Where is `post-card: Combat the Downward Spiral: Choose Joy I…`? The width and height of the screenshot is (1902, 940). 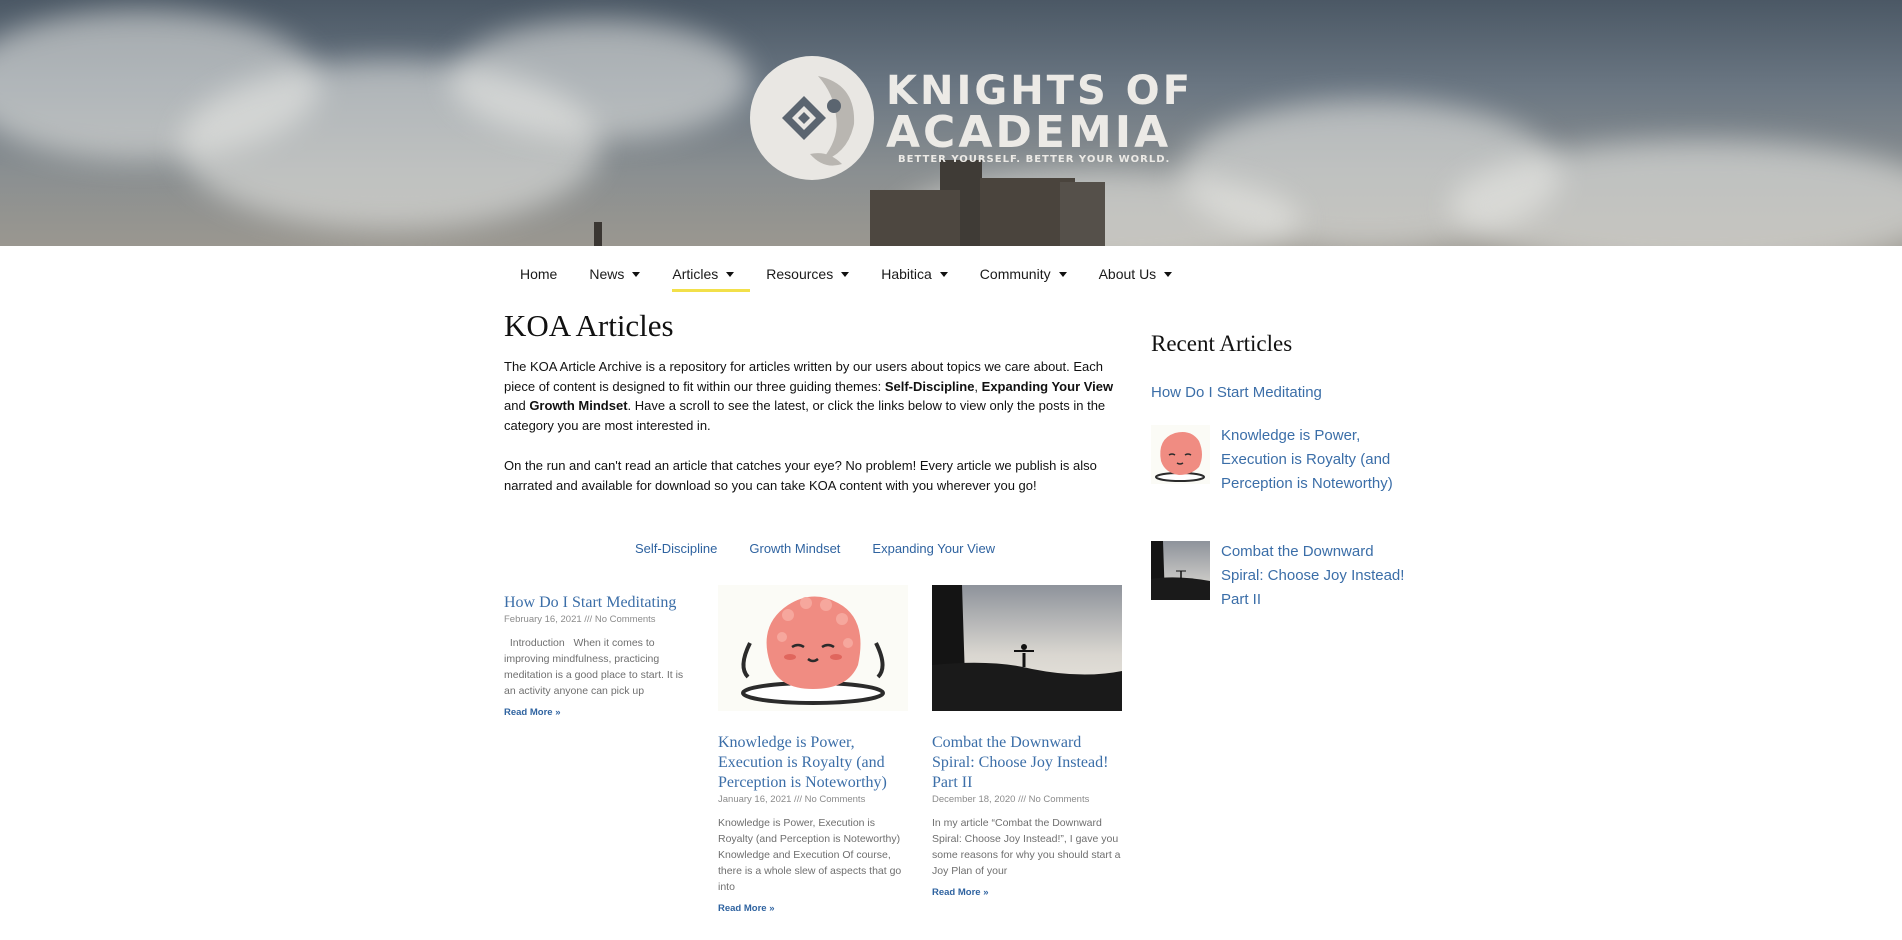 post-card: Combat the Downward Spiral: Choose Joy I… is located at coordinates (1027, 742).